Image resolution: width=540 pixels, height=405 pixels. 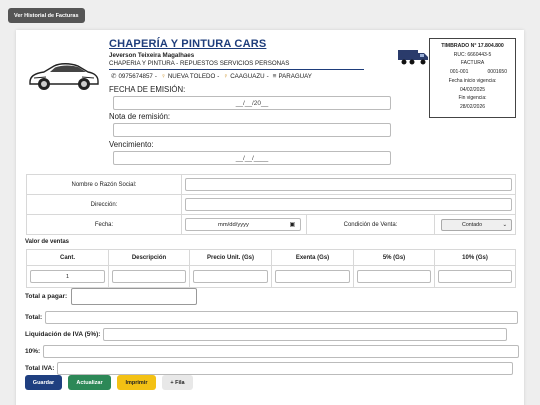 I want to click on column-header: Cant., so click(x=67, y=257).